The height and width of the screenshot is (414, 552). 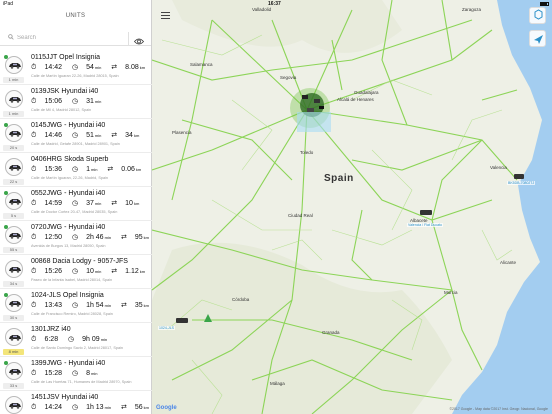 What do you see at coordinates (277, 383) in the screenshot?
I see `city-label: Málaga` at bounding box center [277, 383].